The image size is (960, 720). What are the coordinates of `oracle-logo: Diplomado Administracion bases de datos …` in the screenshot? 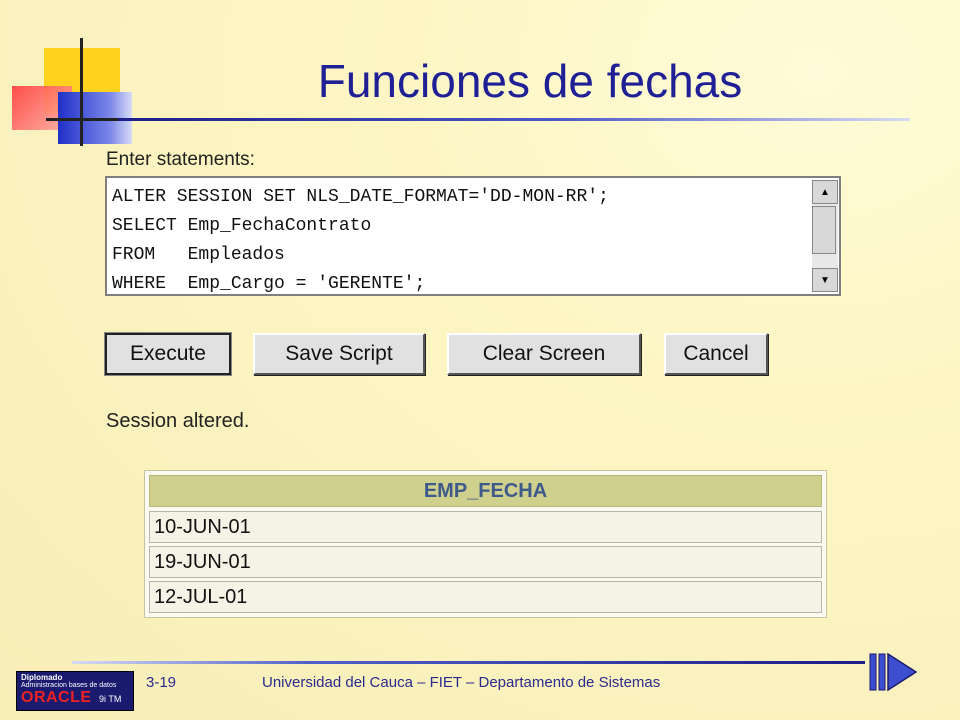 It's located at (75, 691).